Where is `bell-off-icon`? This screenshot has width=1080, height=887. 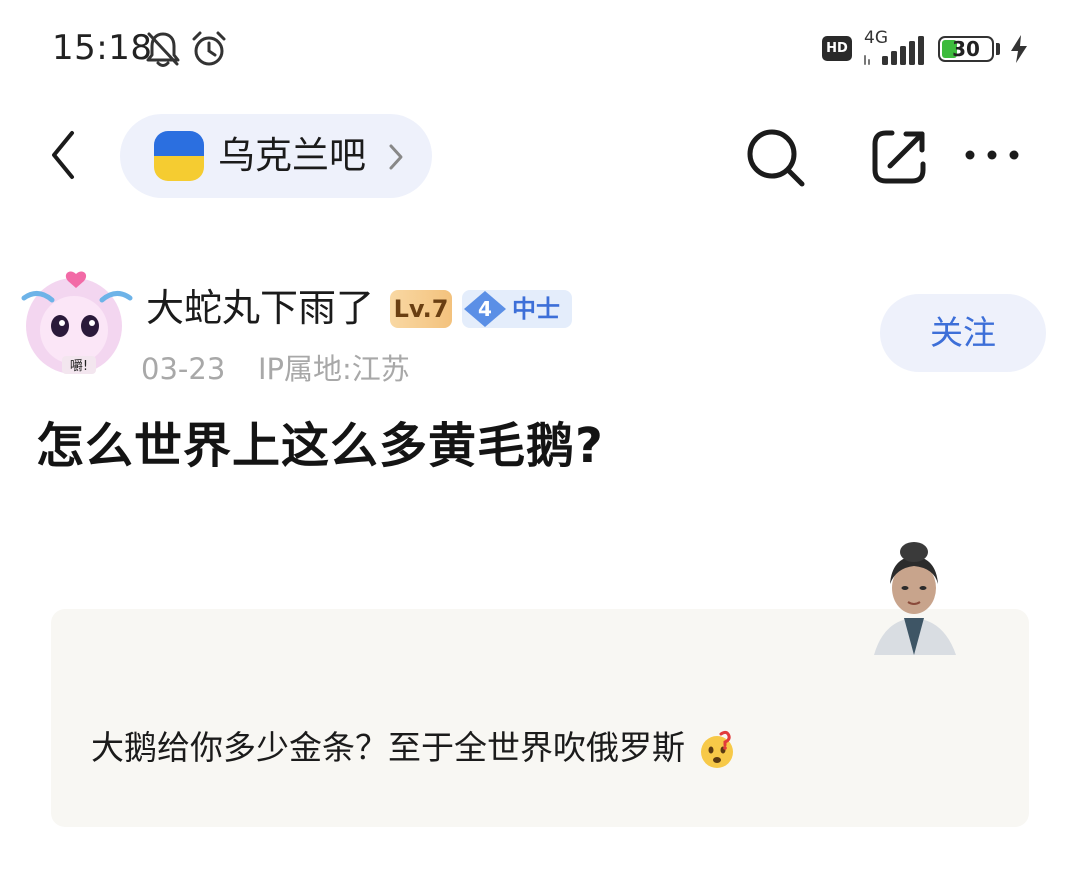
bell-off-icon is located at coordinates (163, 49).